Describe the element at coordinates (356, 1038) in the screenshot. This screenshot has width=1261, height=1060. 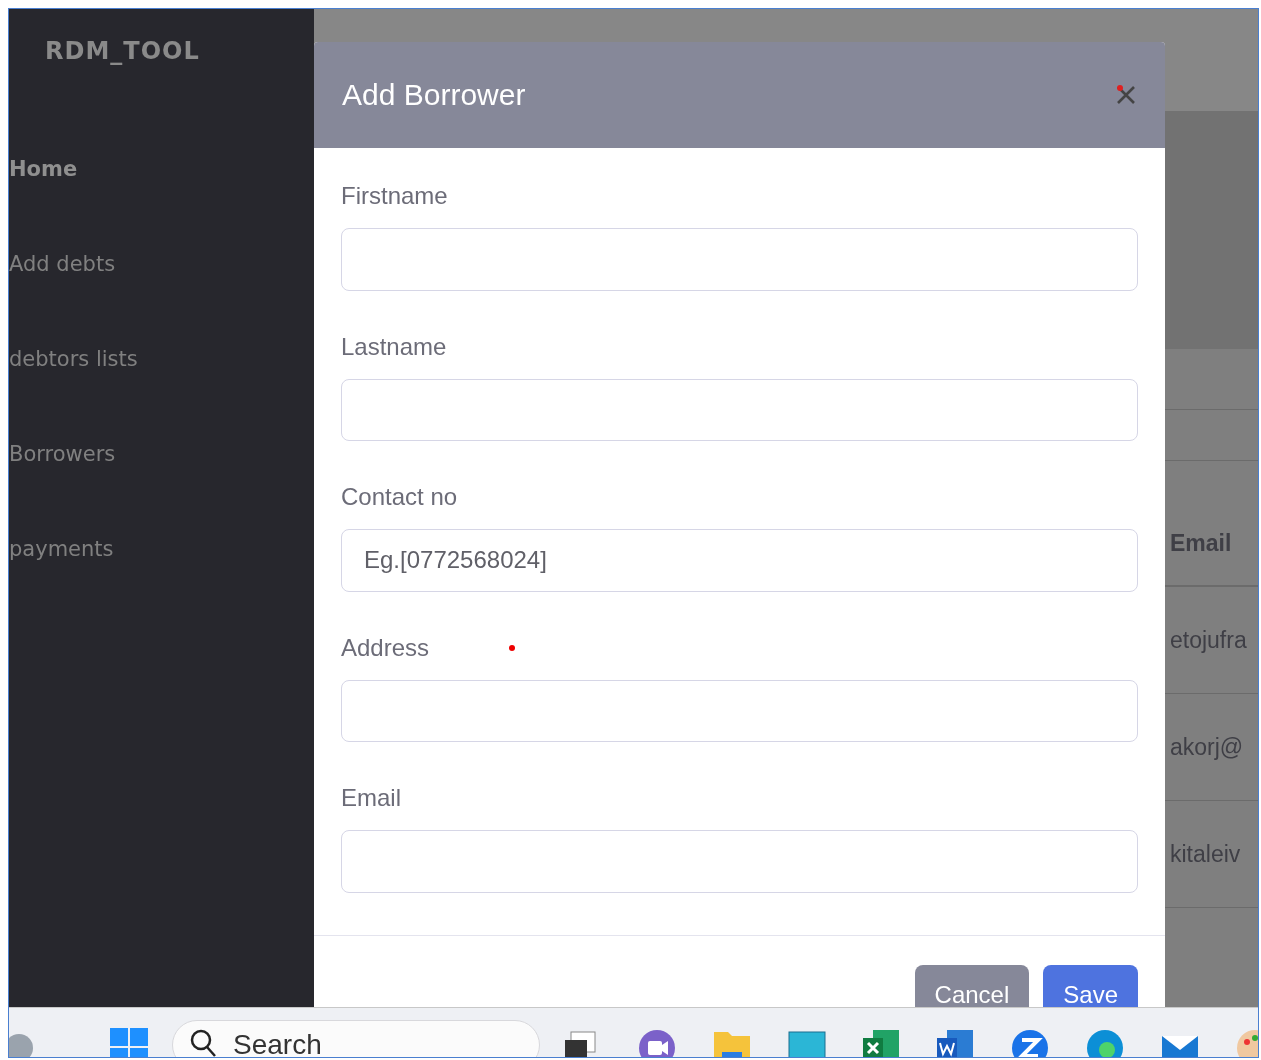
I see `search-field: Search` at that location.